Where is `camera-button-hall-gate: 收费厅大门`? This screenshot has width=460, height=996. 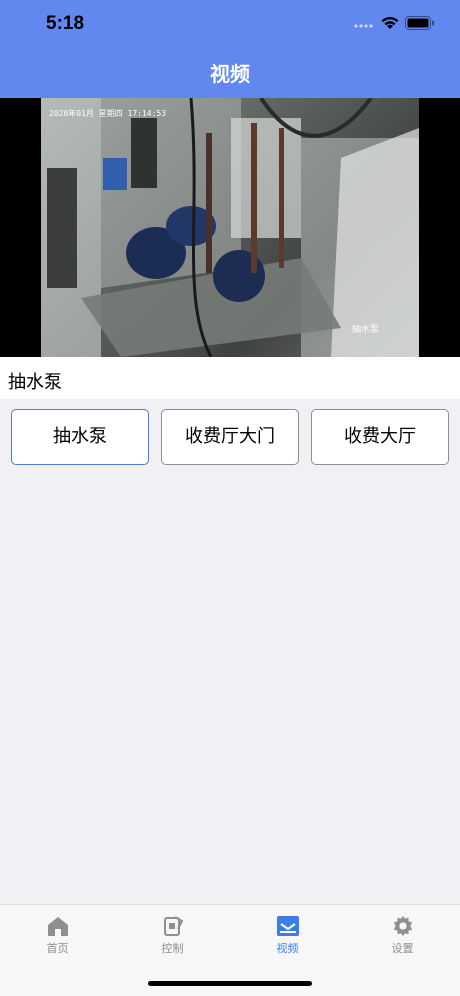
camera-button-hall-gate: 收费厅大门 is located at coordinates (230, 437).